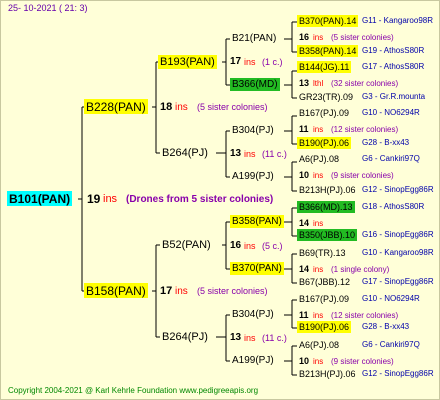  What do you see at coordinates (362, 37) in the screenshot?
I see `gen4-note-1: (5 sister colonies)` at bounding box center [362, 37].